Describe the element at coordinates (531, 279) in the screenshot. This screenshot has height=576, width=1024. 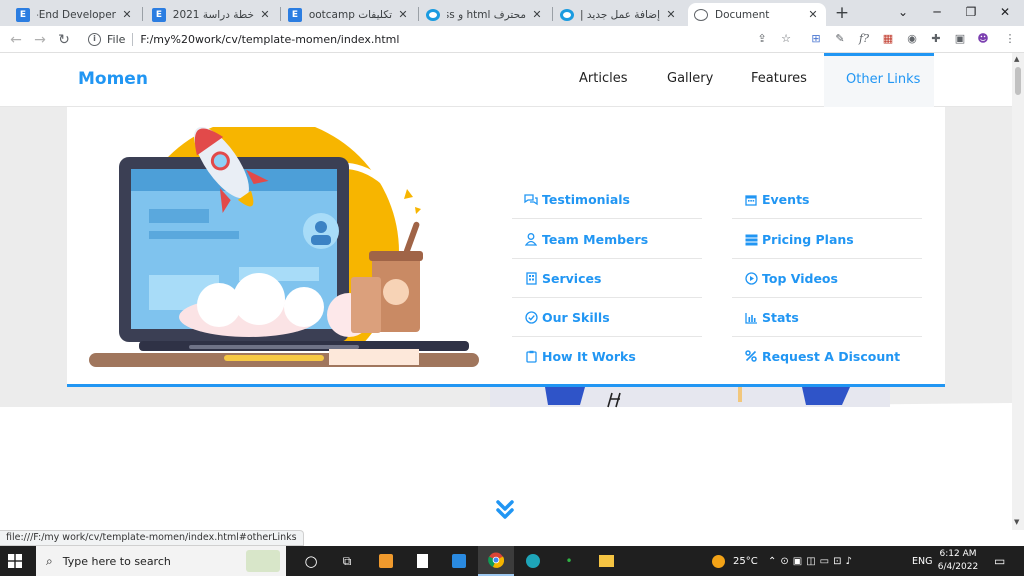
I see `building-icon` at that location.